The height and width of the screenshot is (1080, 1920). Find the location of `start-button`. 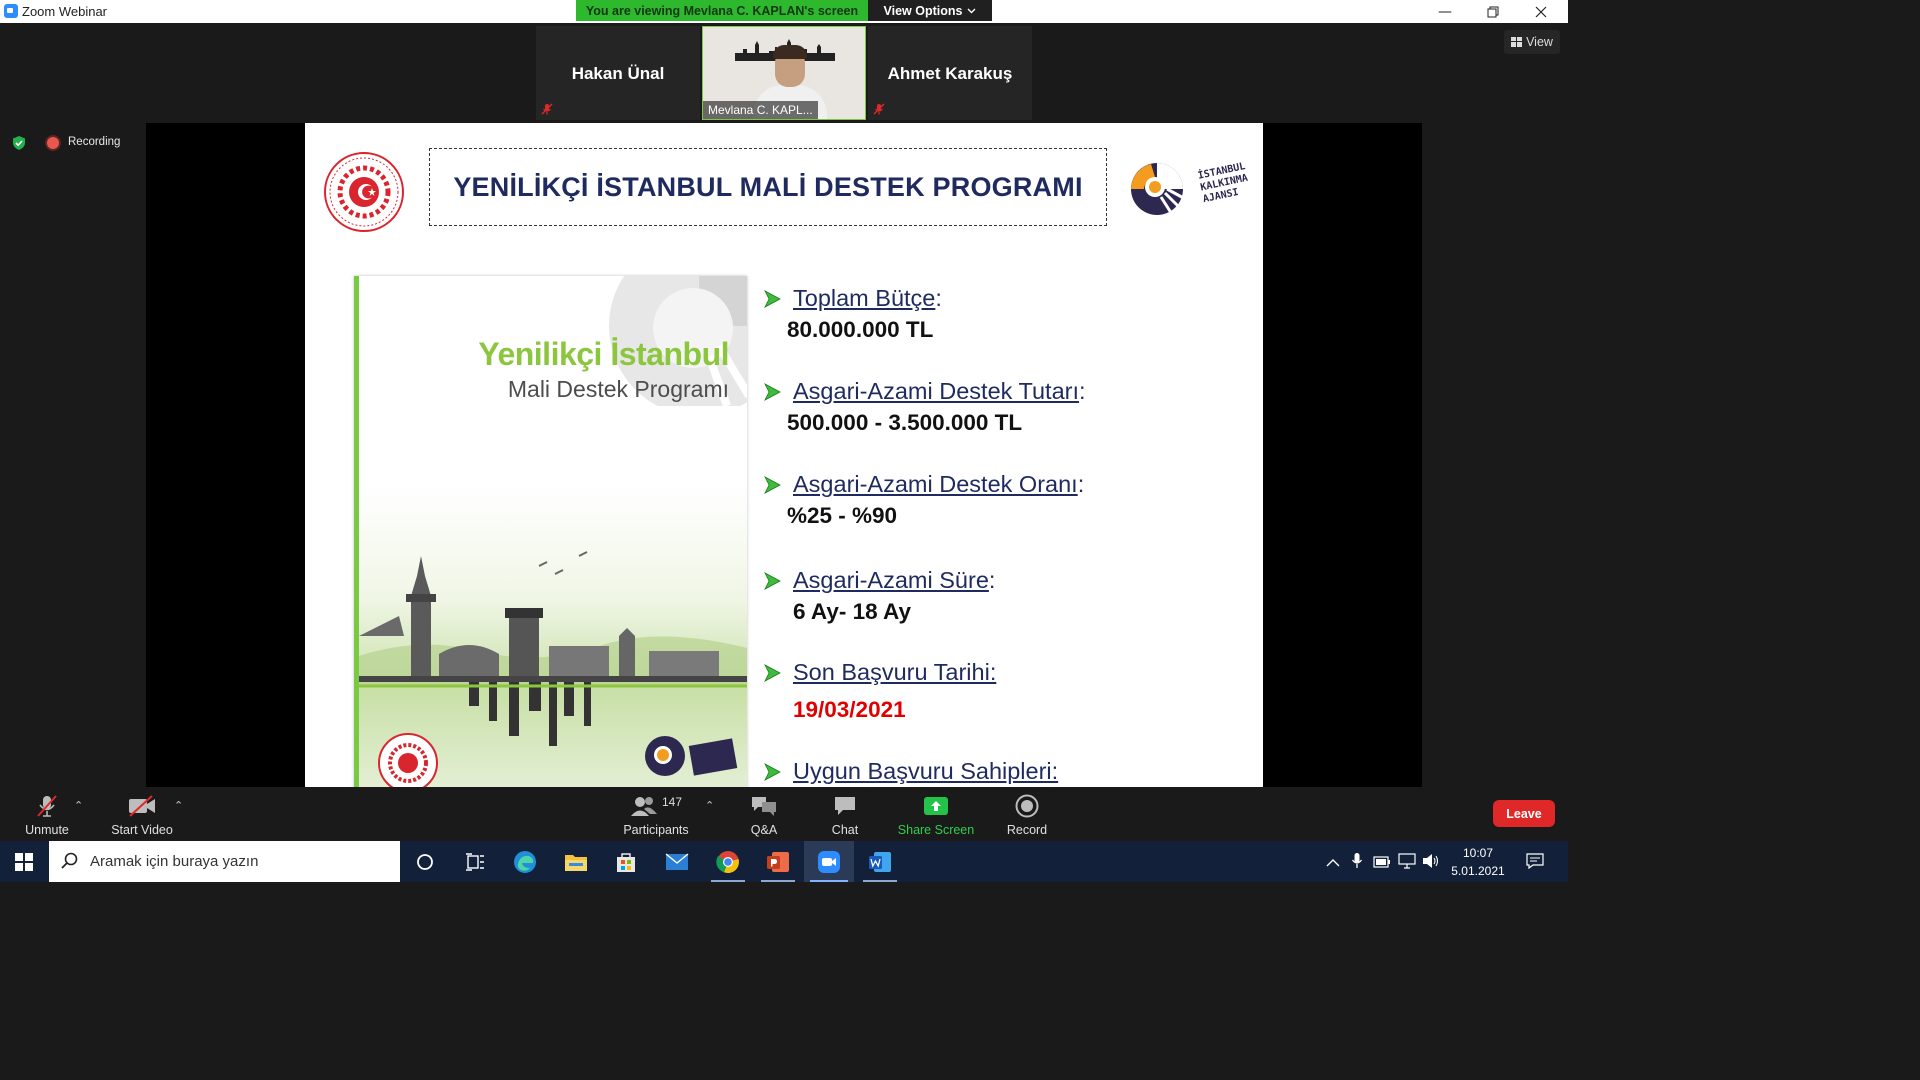

start-button is located at coordinates (24, 861).